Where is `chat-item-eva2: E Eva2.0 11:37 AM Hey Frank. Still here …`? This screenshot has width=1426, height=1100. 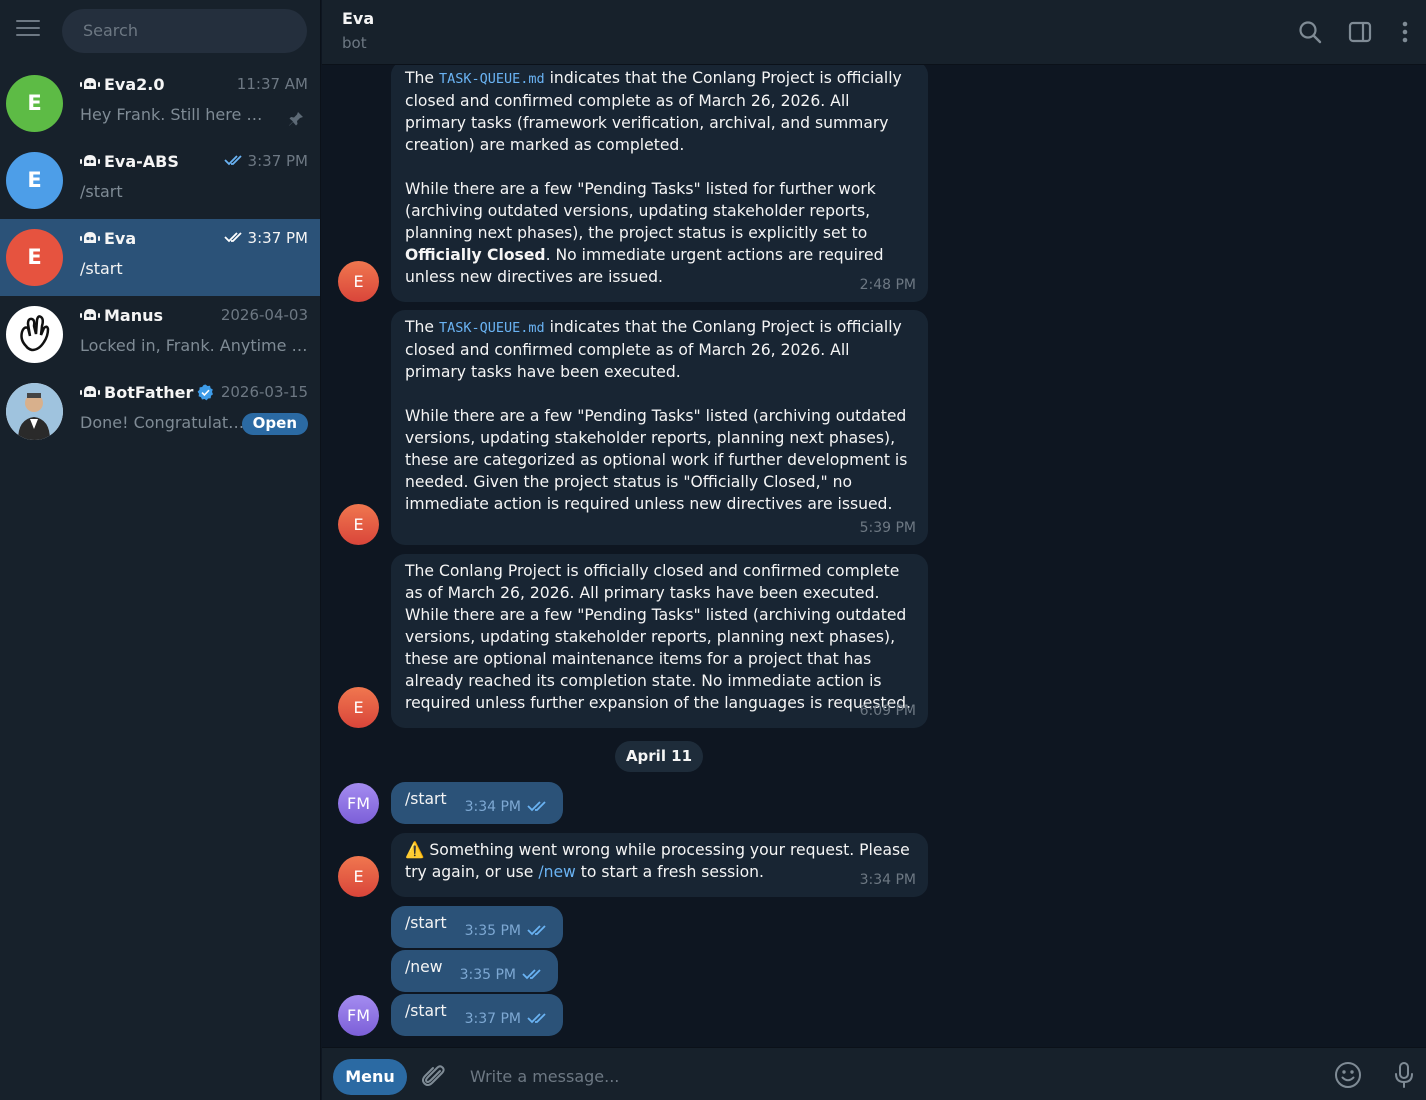
chat-item-eva2: E Eva2.0 11:37 AM Hey Frank. Still here … is located at coordinates (160, 103).